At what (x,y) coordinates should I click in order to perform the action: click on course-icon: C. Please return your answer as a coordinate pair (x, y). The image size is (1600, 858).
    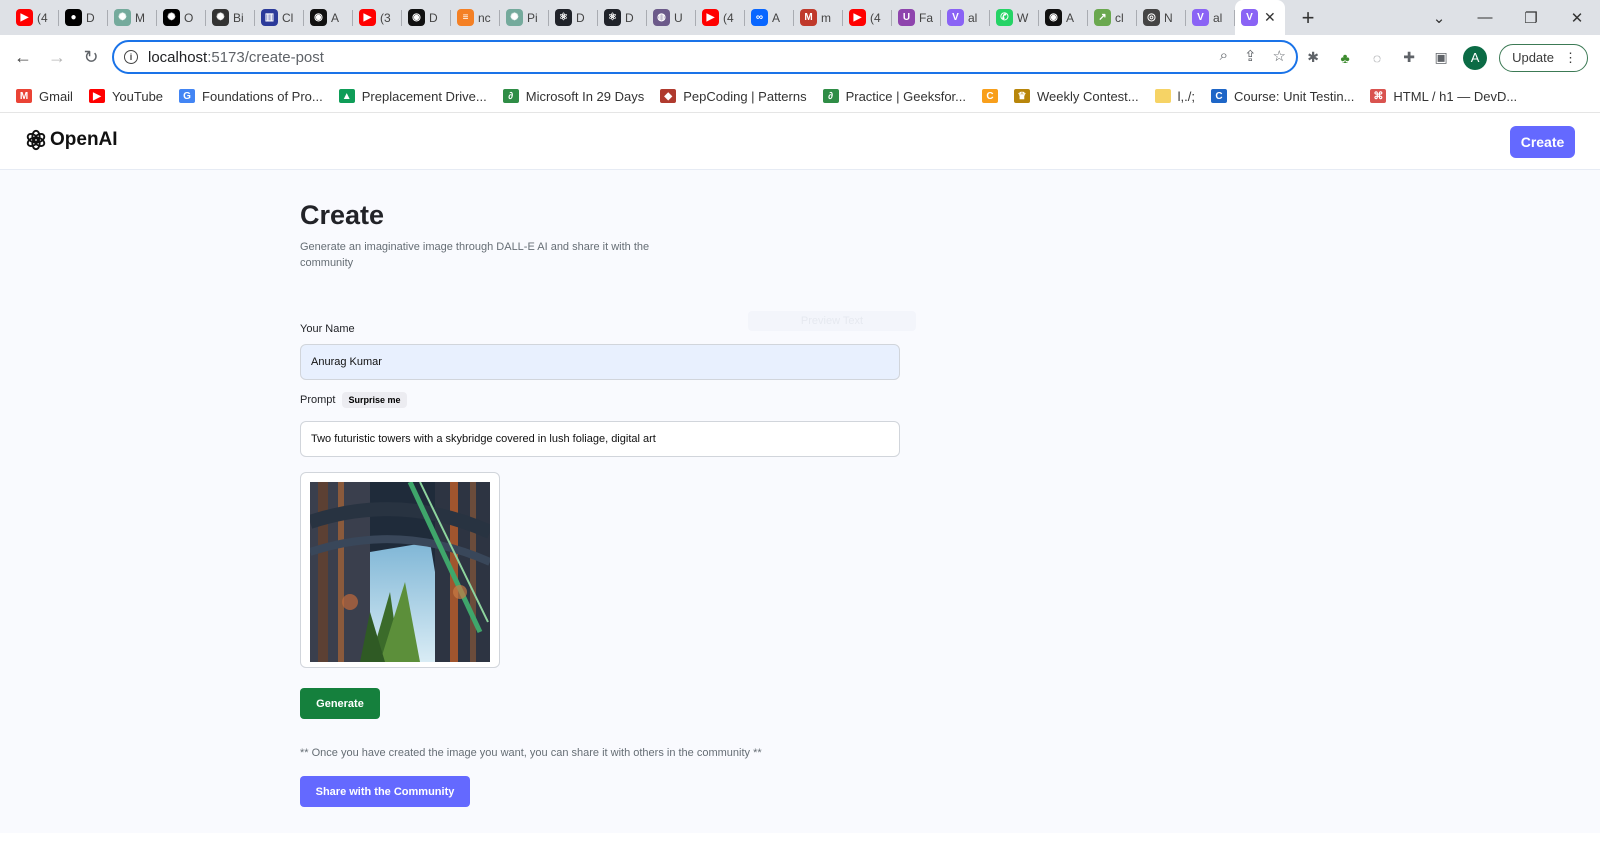
    Looking at the image, I should click on (1218, 96).